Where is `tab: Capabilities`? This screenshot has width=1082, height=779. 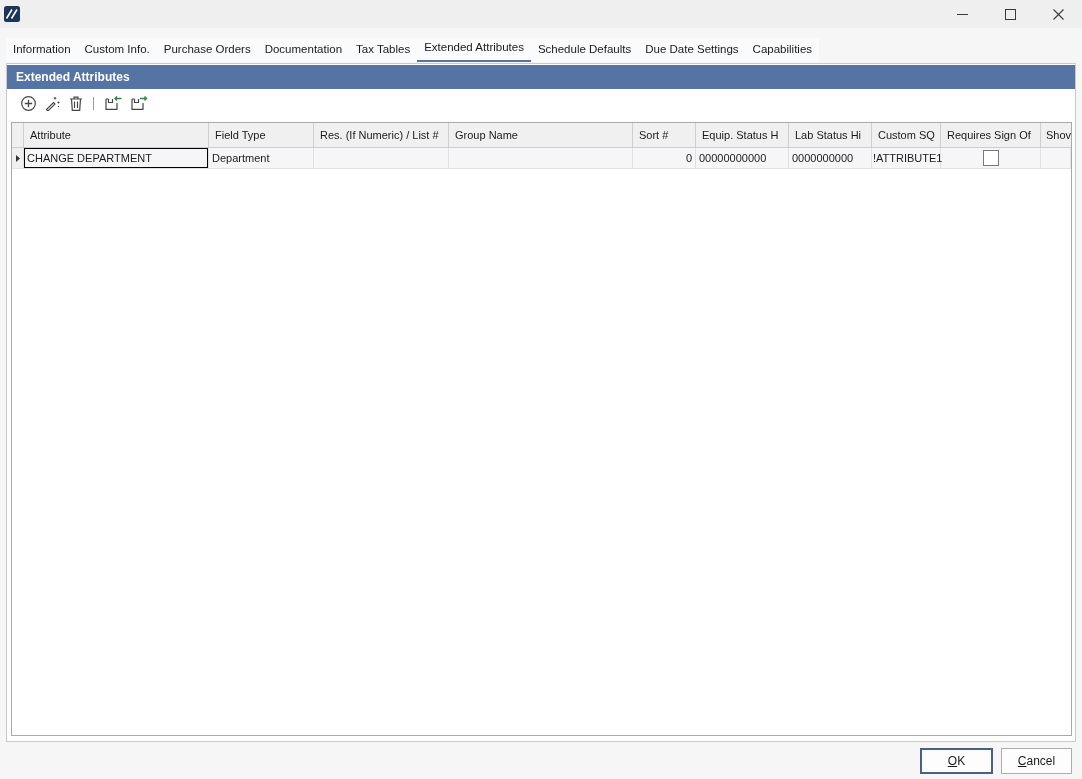
tab: Capabilities is located at coordinates (782, 50).